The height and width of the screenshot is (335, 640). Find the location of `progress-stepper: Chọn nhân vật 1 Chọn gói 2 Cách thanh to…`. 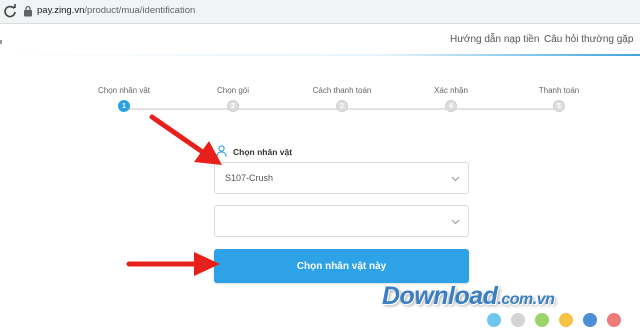

progress-stepper: Chọn nhân vật 1 Chọn gói 2 Cách thanh to… is located at coordinates (320, 104).